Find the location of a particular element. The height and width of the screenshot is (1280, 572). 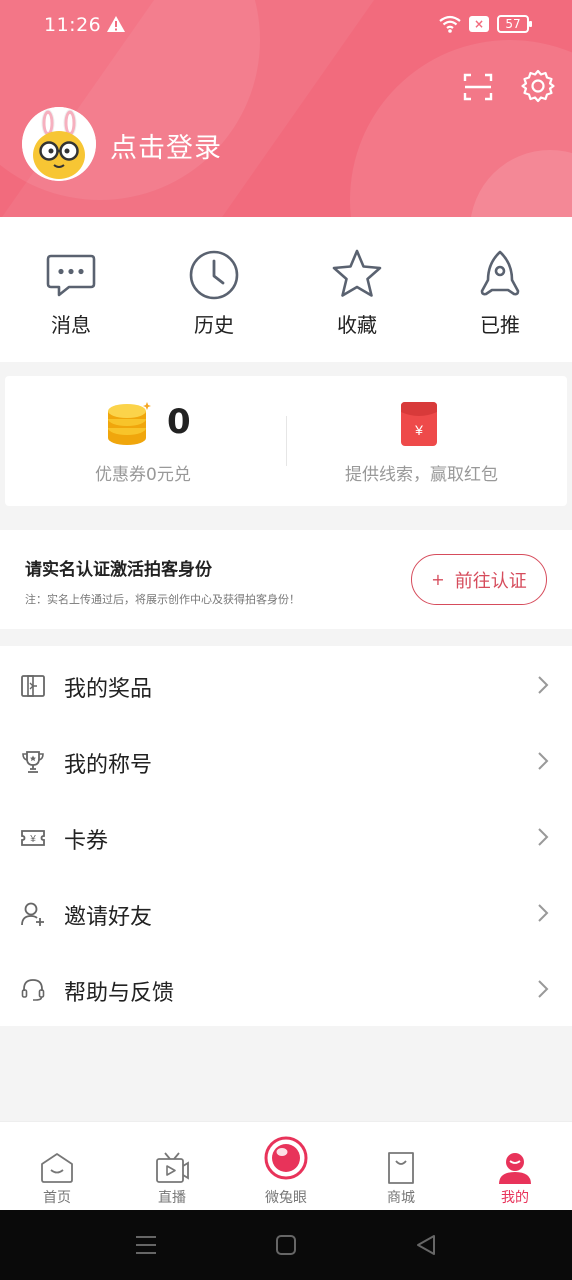

login-link: 点击登录 is located at coordinates (166, 145).